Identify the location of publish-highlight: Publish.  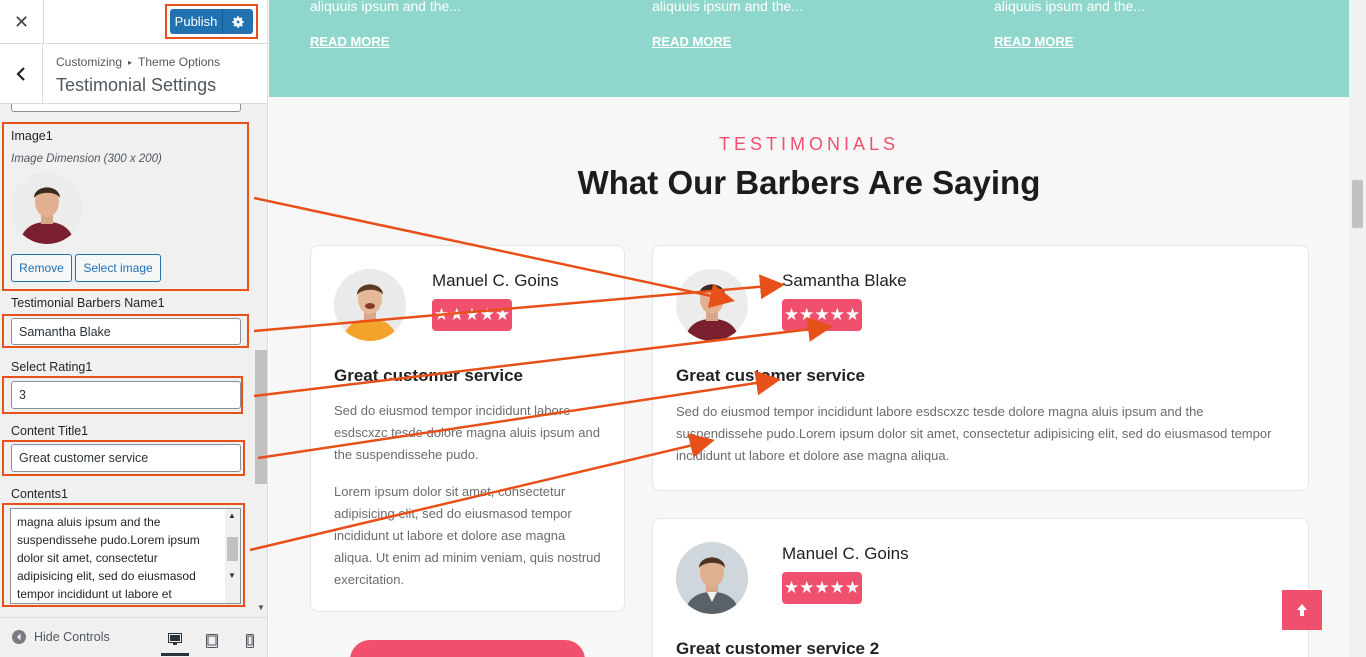
(211, 21).